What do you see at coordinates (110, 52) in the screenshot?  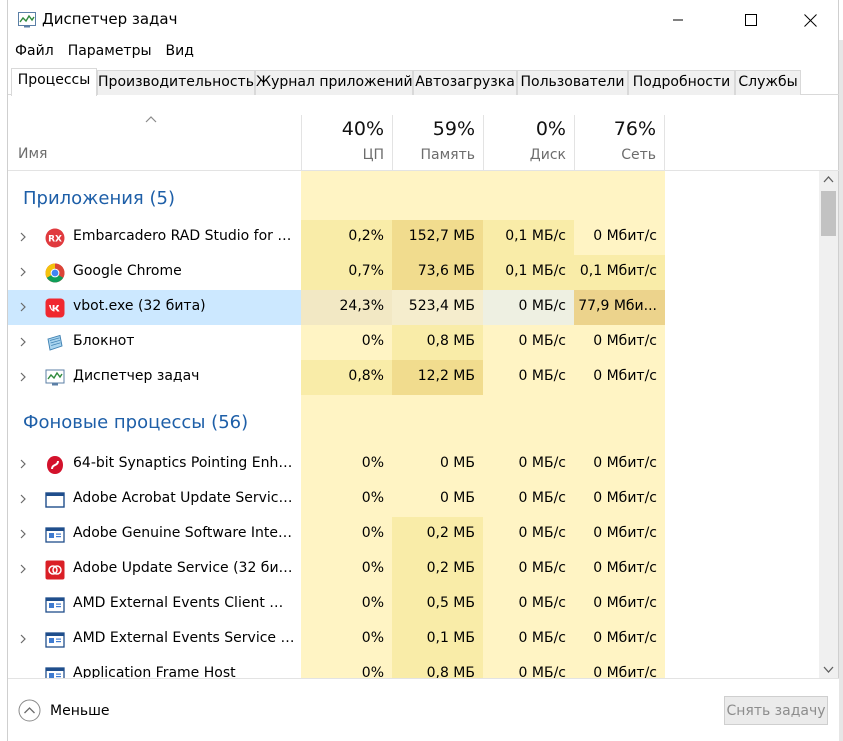 I see `menu-options: Параметры` at bounding box center [110, 52].